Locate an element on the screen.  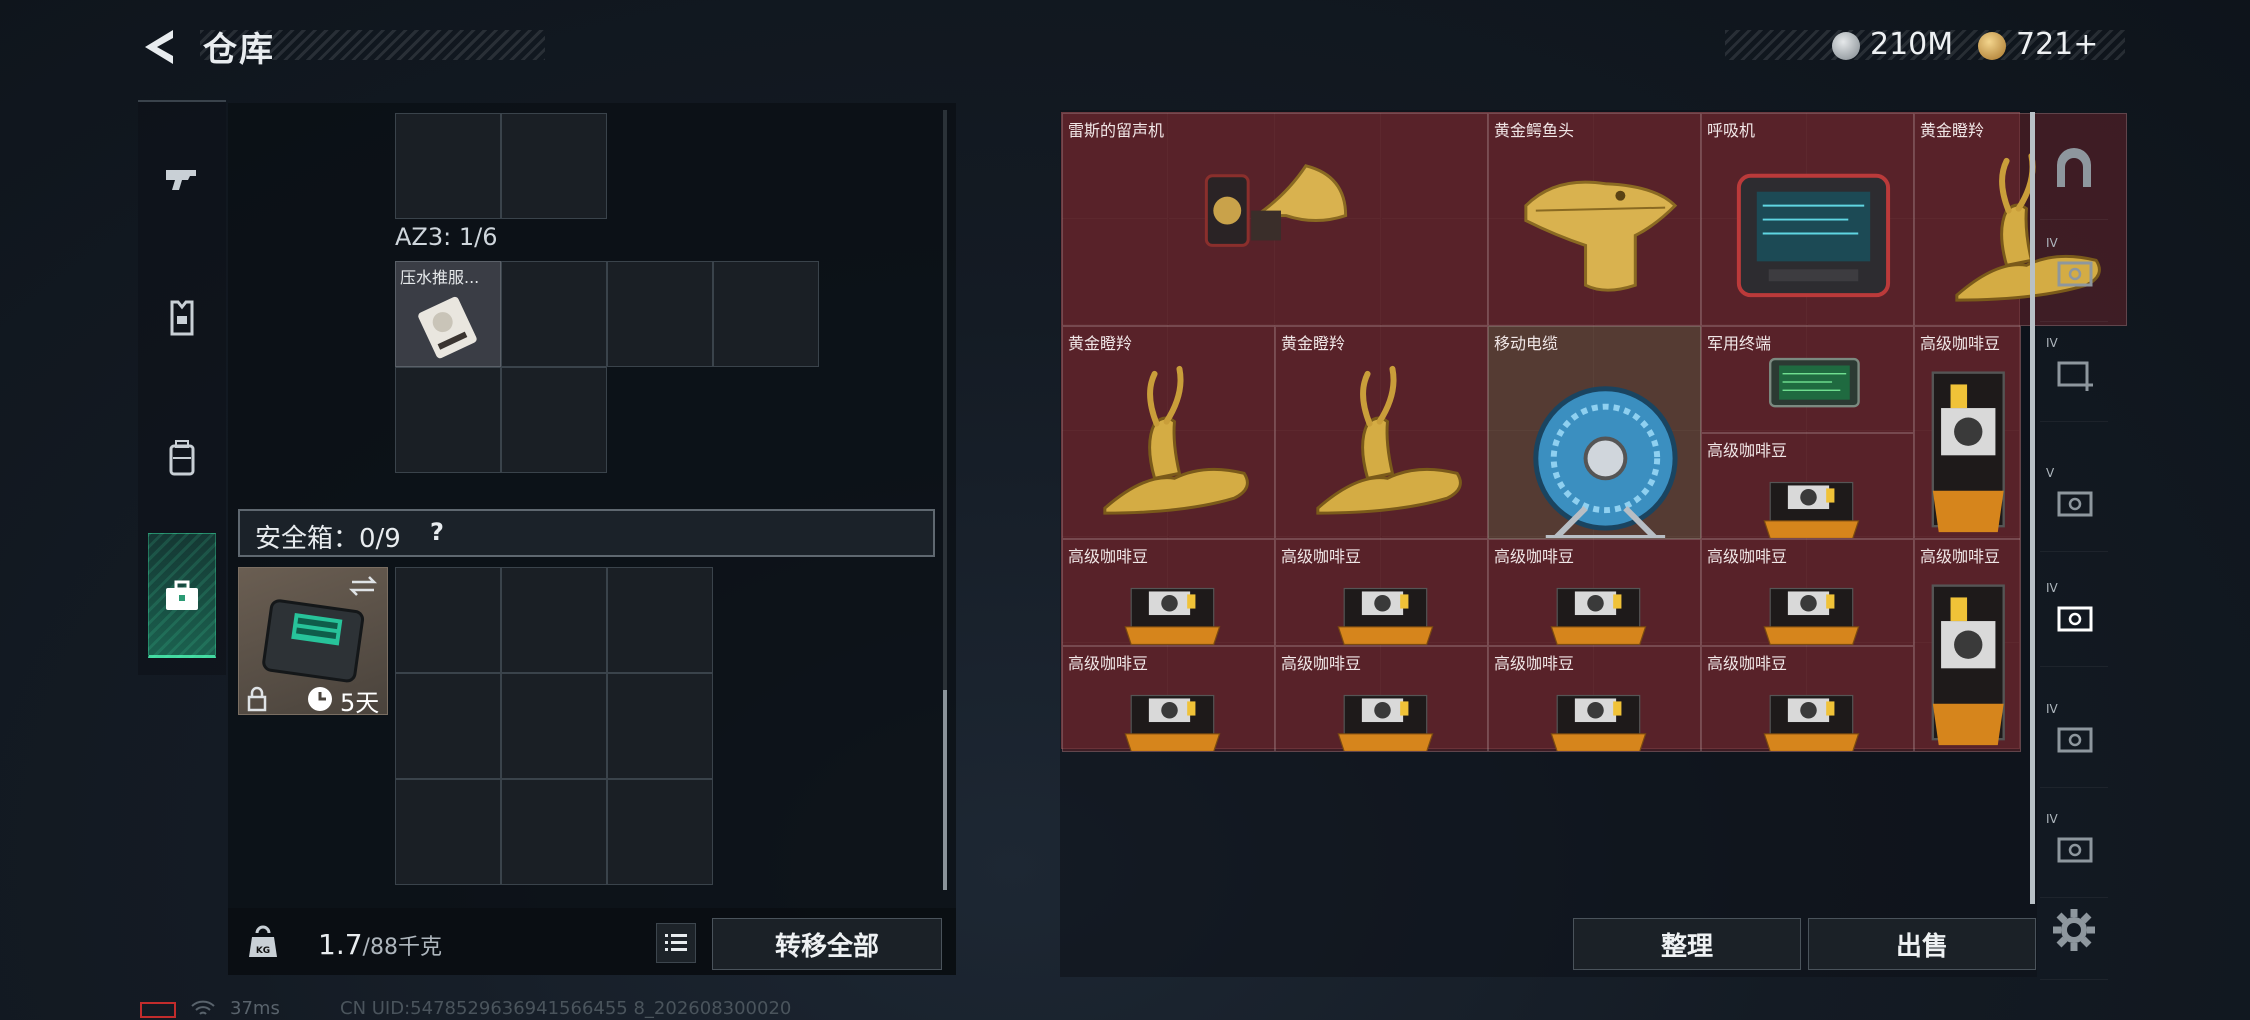
stash-item: 黄金鳄鱼头 is located at coordinates (1594, 219).